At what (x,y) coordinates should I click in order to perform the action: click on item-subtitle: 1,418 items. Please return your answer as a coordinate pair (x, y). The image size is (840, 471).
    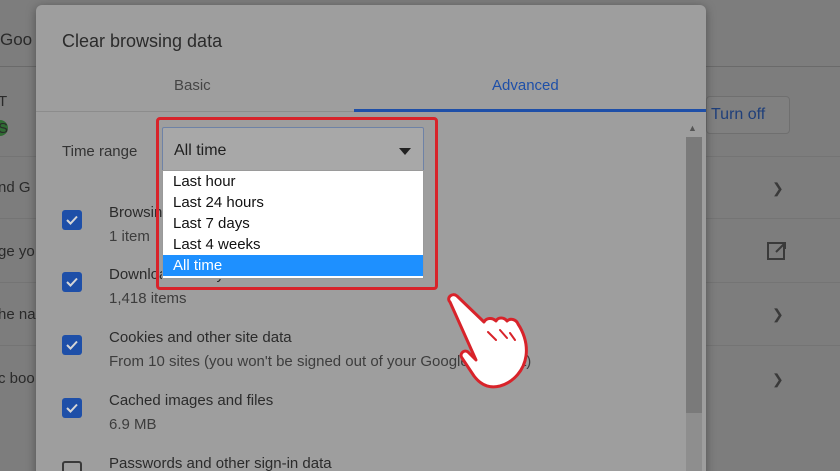
    Looking at the image, I should click on (148, 298).